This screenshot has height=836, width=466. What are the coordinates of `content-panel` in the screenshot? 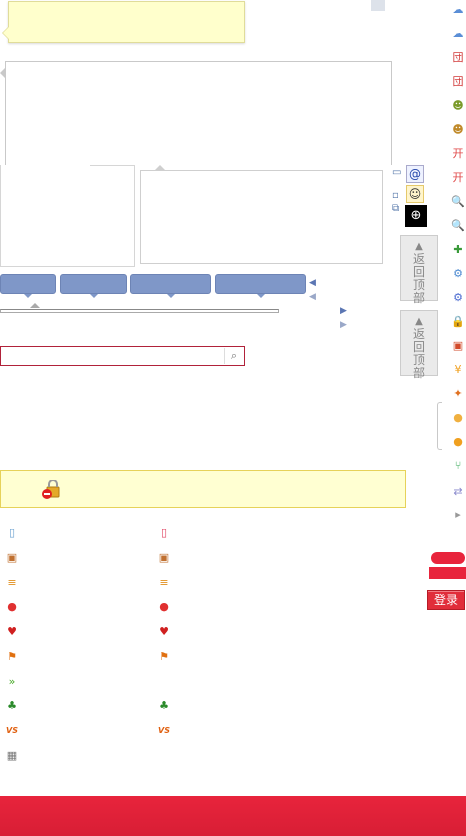 It's located at (196, 113).